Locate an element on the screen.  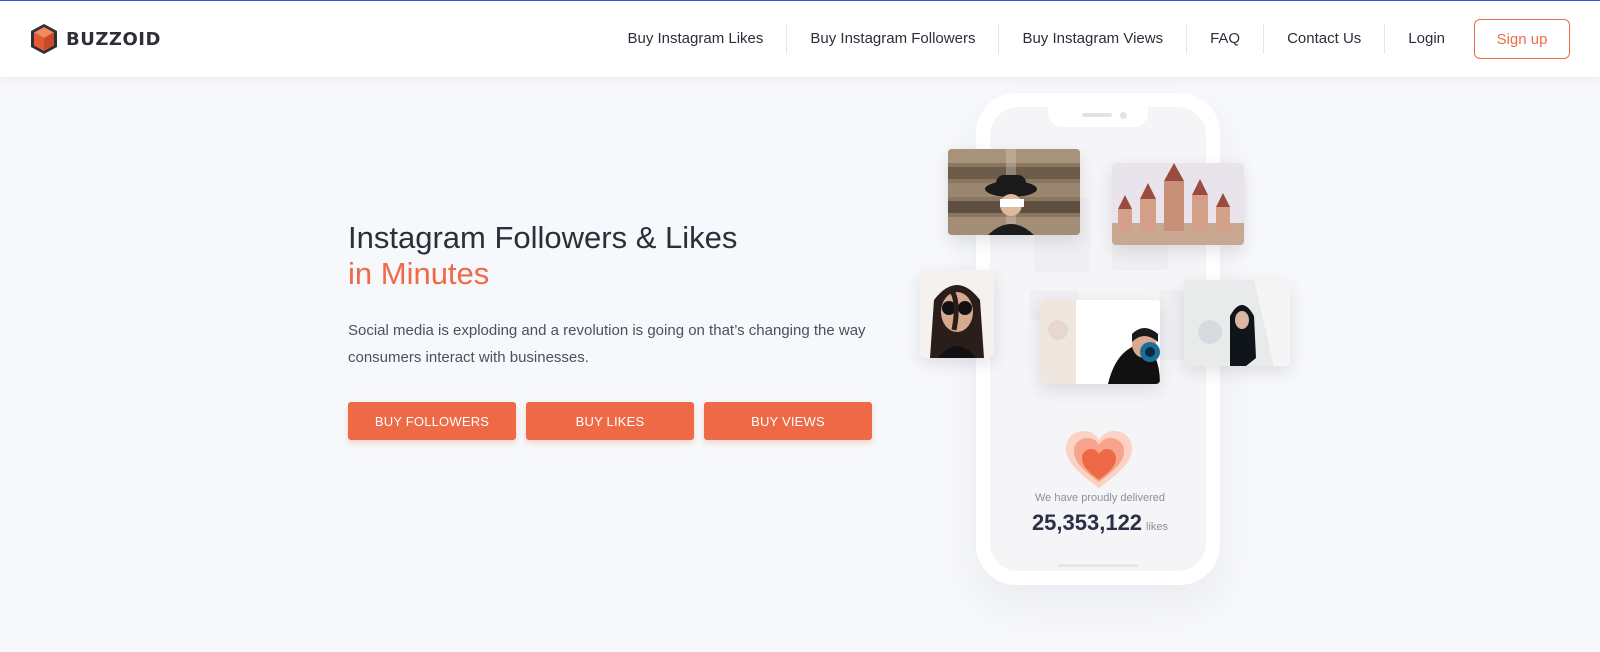
nav-login: Login is located at coordinates (1426, 39).